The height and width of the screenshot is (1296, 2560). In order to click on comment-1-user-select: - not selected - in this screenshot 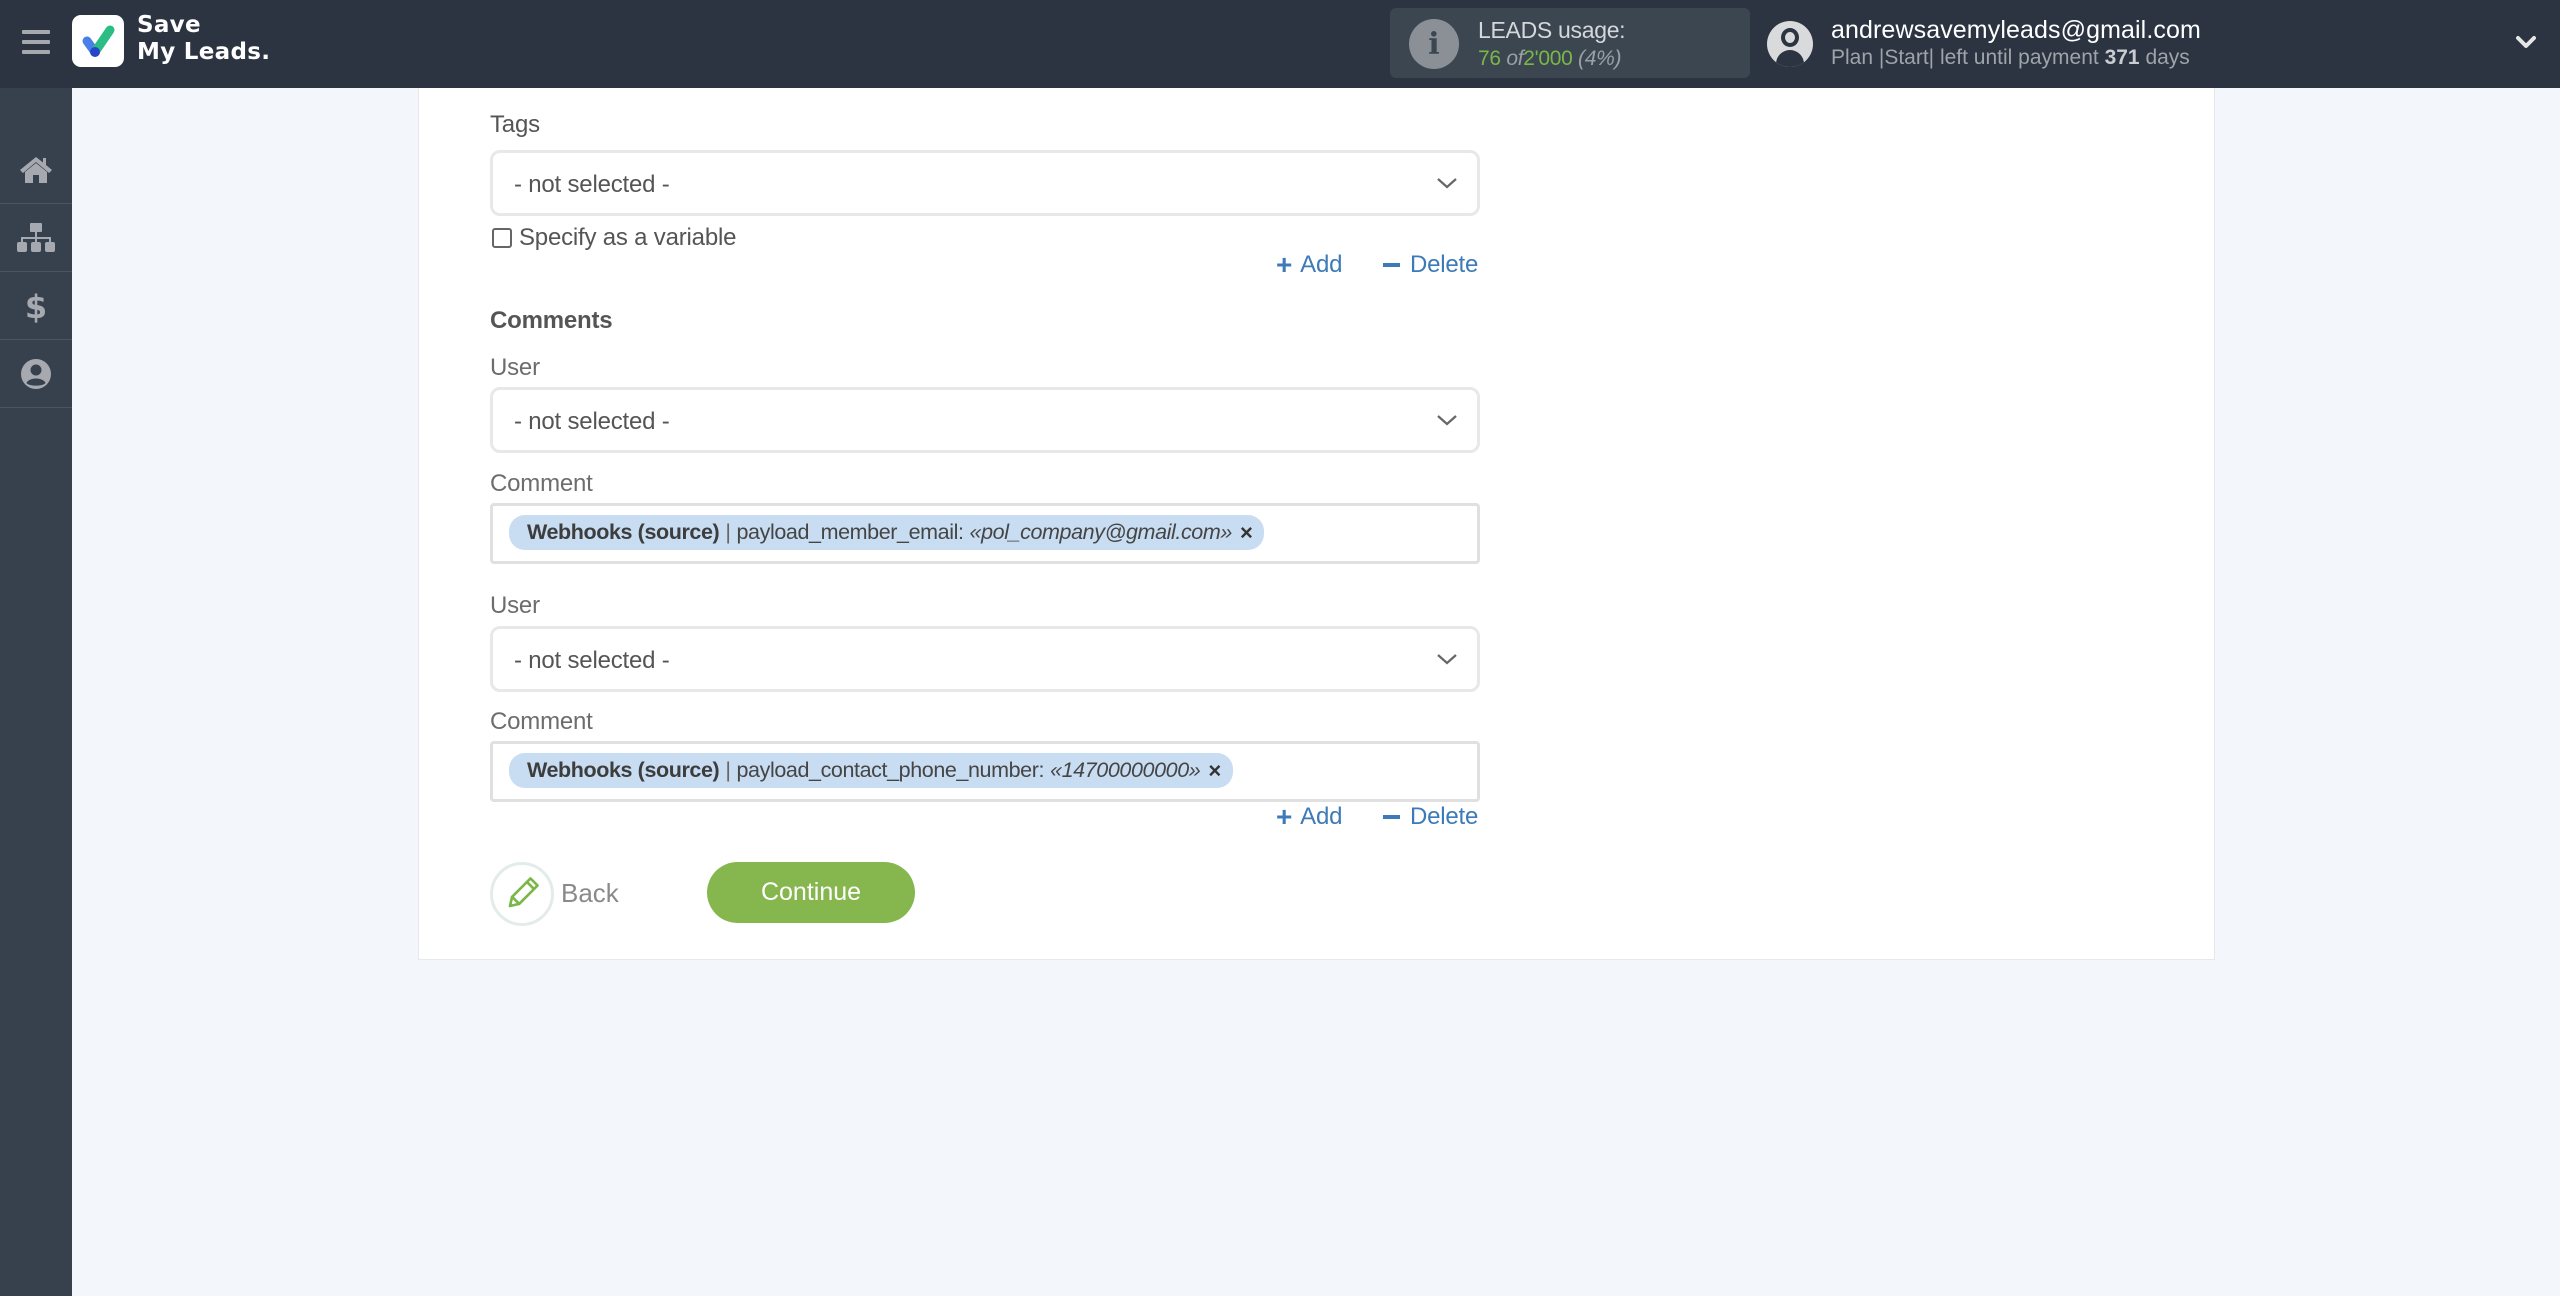, I will do `click(985, 420)`.